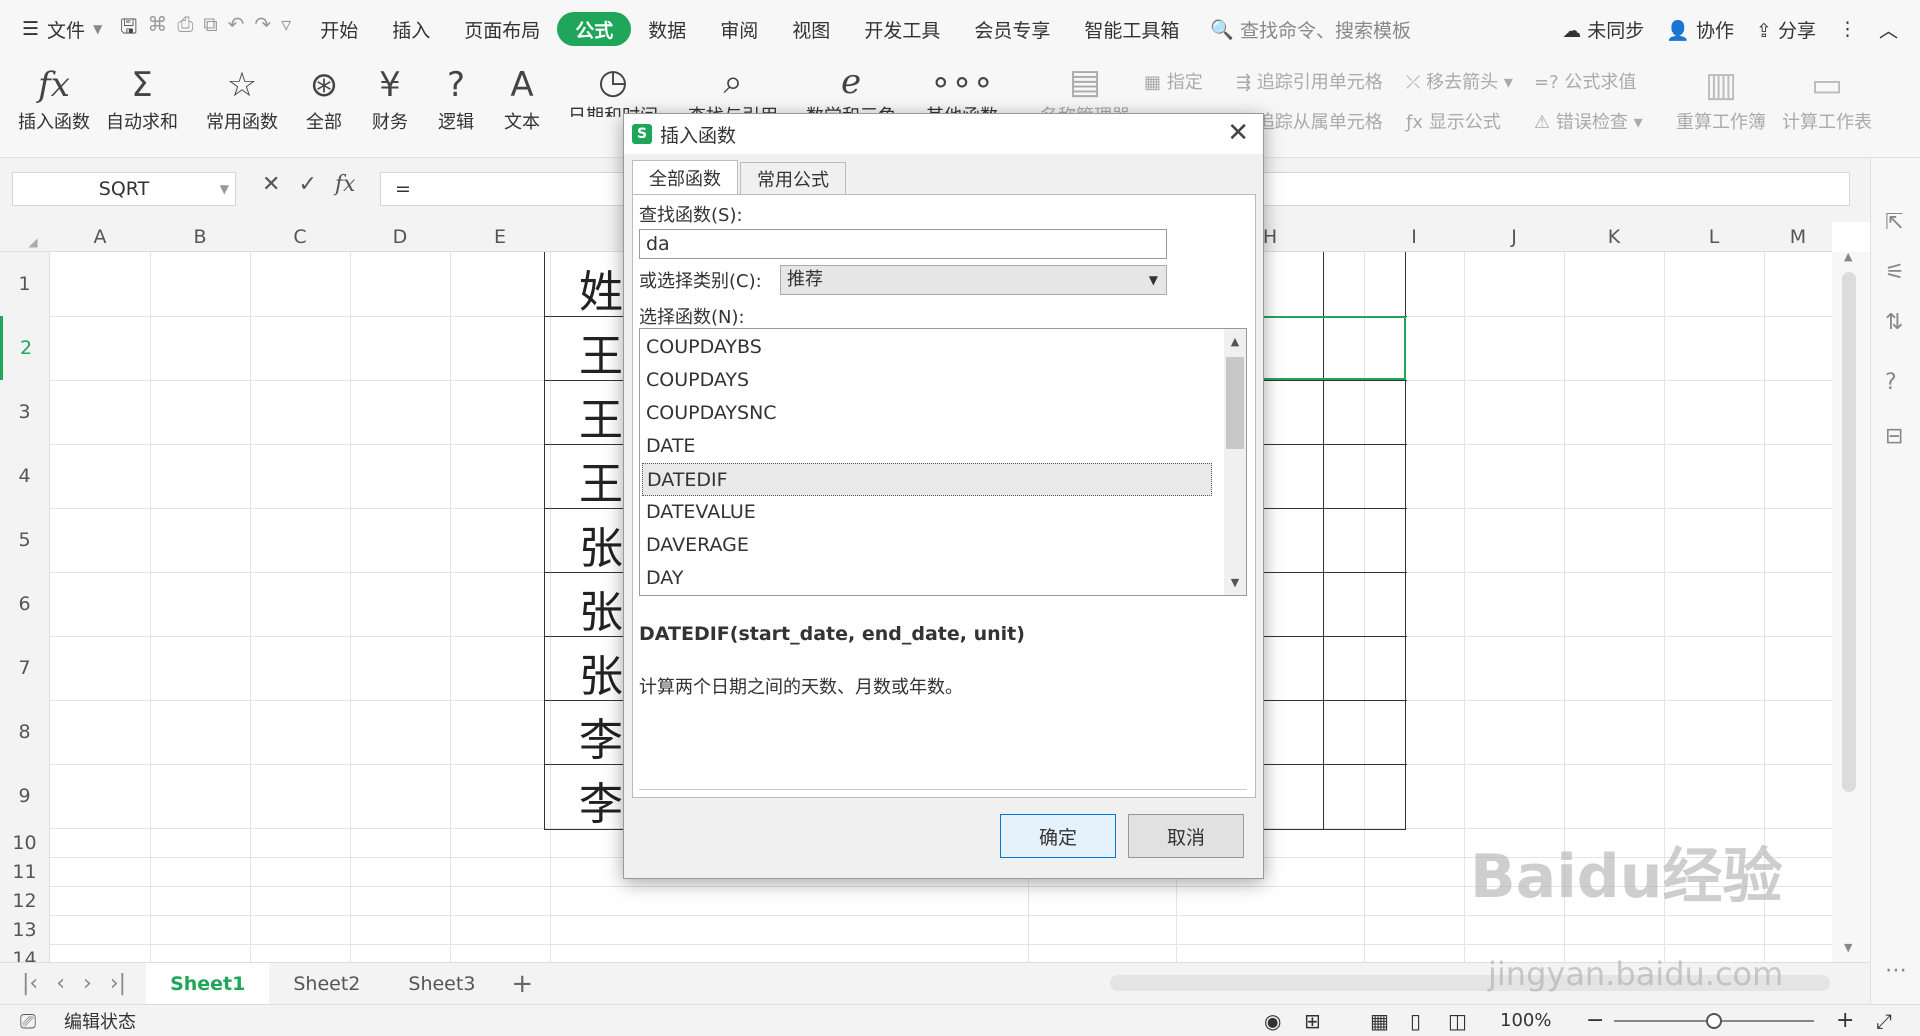 The width and height of the screenshot is (1920, 1036). What do you see at coordinates (1235, 403) in the screenshot?
I see `function-list-scroll-thumb` at bounding box center [1235, 403].